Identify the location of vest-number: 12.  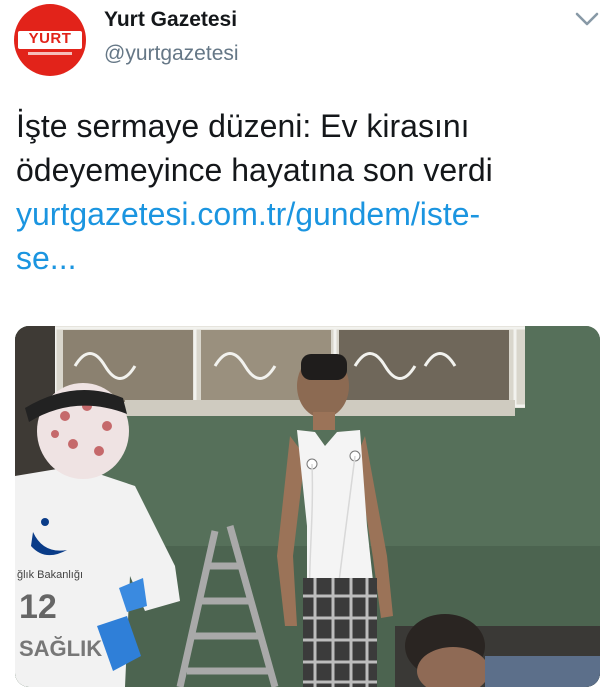
(38, 607).